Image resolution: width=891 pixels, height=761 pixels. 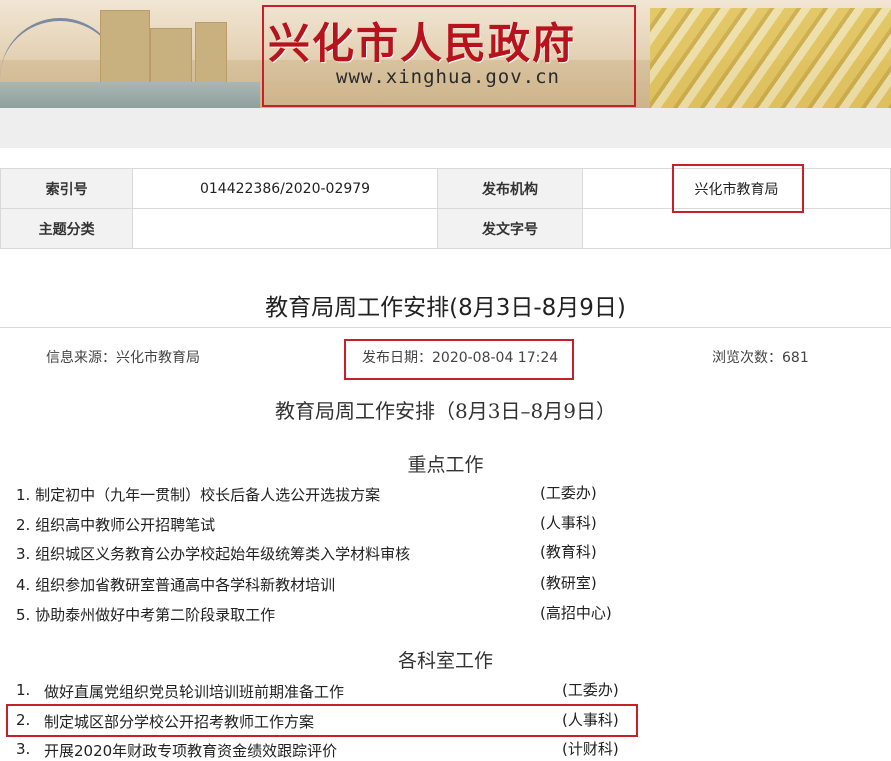 What do you see at coordinates (445, 465) in the screenshot?
I see `section-heading-key-work: 重点工作` at bounding box center [445, 465].